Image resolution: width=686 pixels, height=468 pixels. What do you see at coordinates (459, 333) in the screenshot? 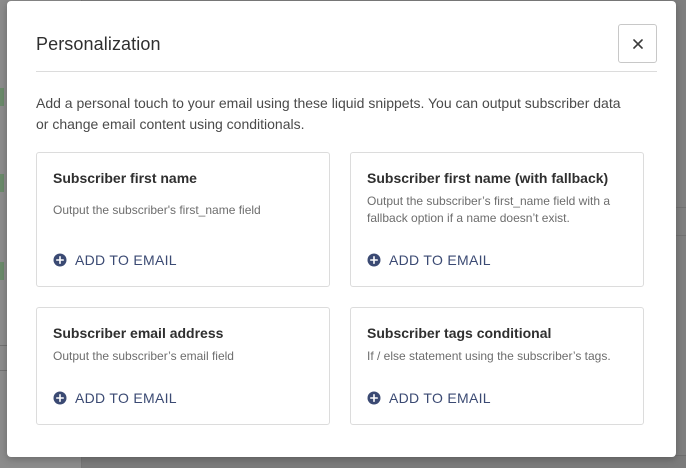
I see `snippet-title: Subscriber tags conditional` at bounding box center [459, 333].